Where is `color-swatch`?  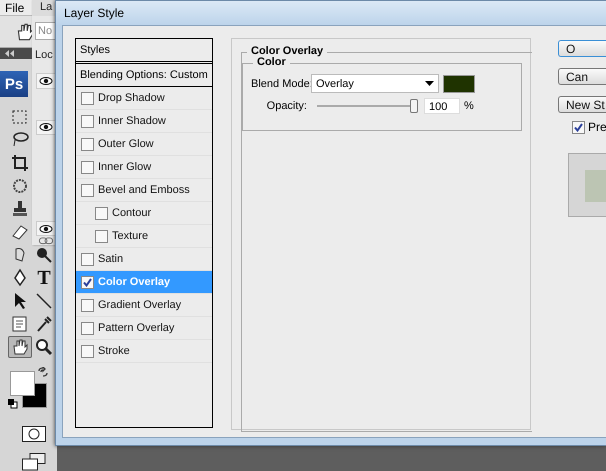 color-swatch is located at coordinates (459, 83).